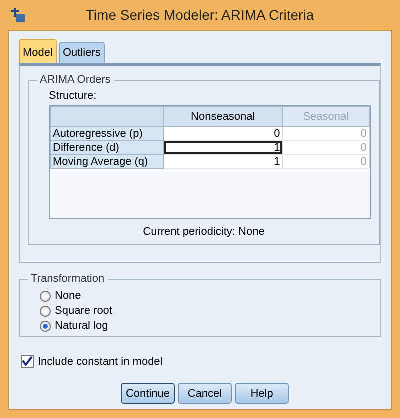 This screenshot has width=400, height=418. What do you see at coordinates (326, 116) in the screenshot?
I see `column-header: Seasonal` at bounding box center [326, 116].